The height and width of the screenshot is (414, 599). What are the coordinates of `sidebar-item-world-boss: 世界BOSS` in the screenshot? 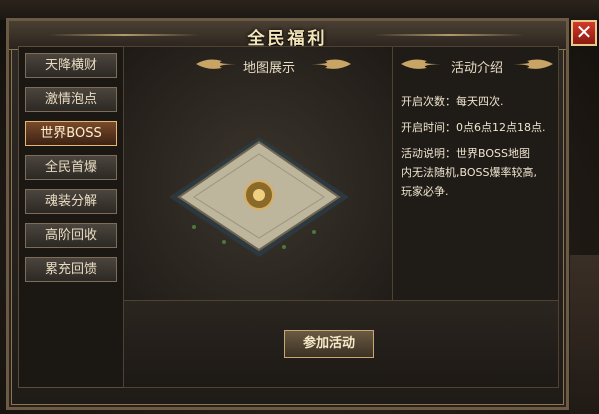 It's located at (71, 133).